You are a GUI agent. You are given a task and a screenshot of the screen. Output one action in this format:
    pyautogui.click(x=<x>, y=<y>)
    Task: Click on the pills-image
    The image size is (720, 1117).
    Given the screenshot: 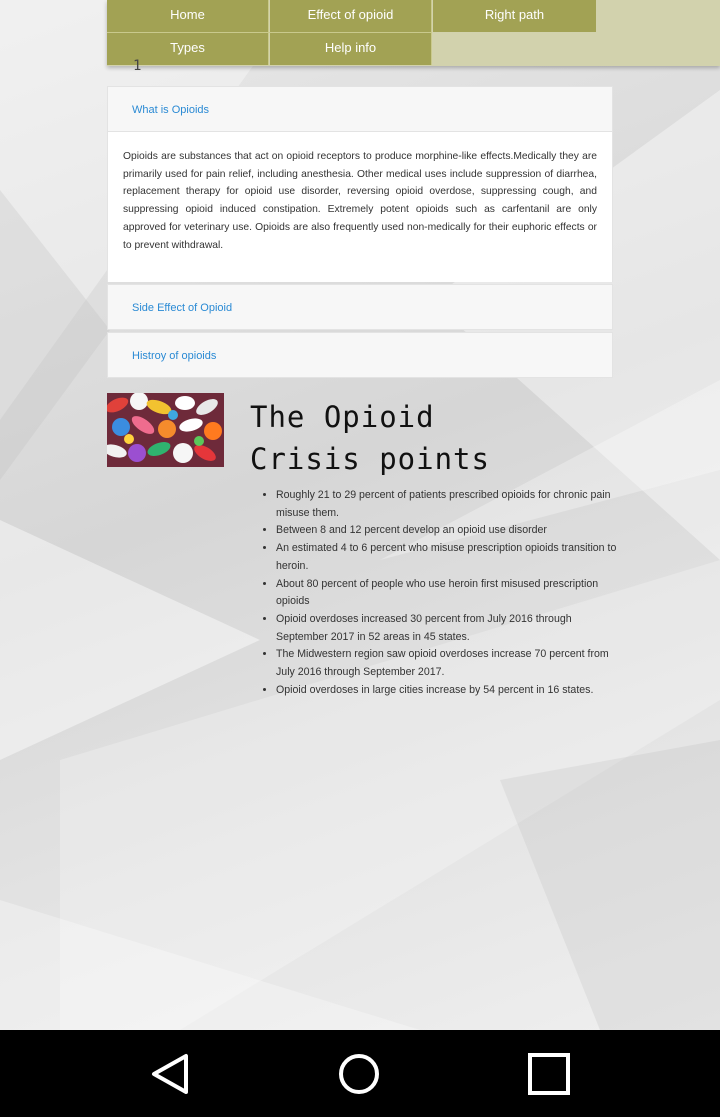 What is the action you would take?
    pyautogui.click(x=165, y=430)
    